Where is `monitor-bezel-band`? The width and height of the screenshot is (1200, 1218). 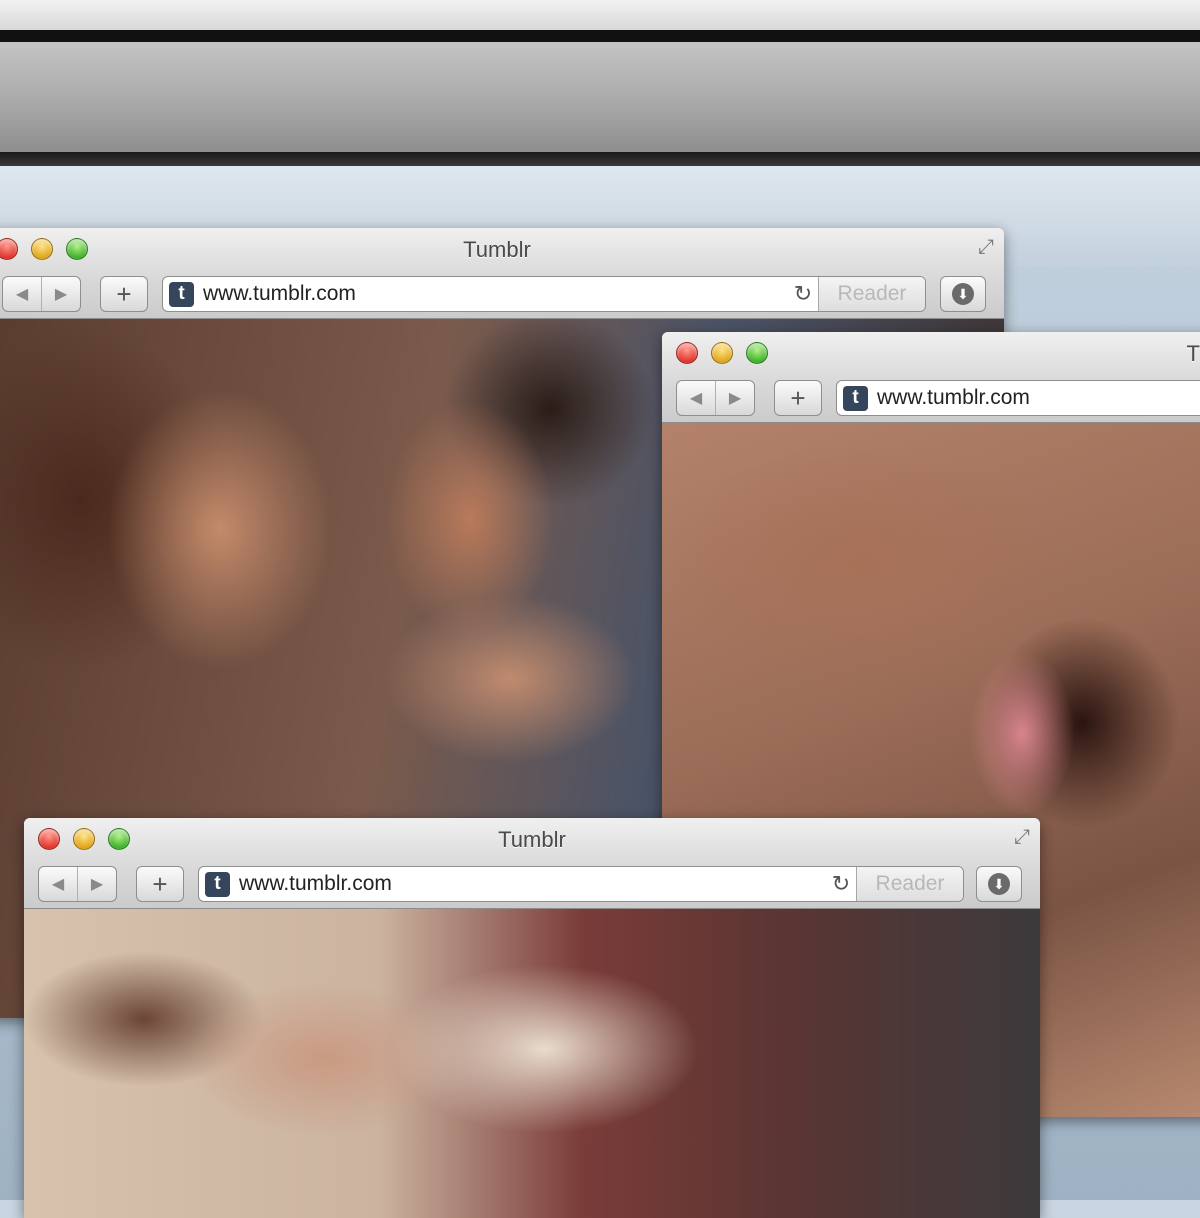 monitor-bezel-band is located at coordinates (600, 97).